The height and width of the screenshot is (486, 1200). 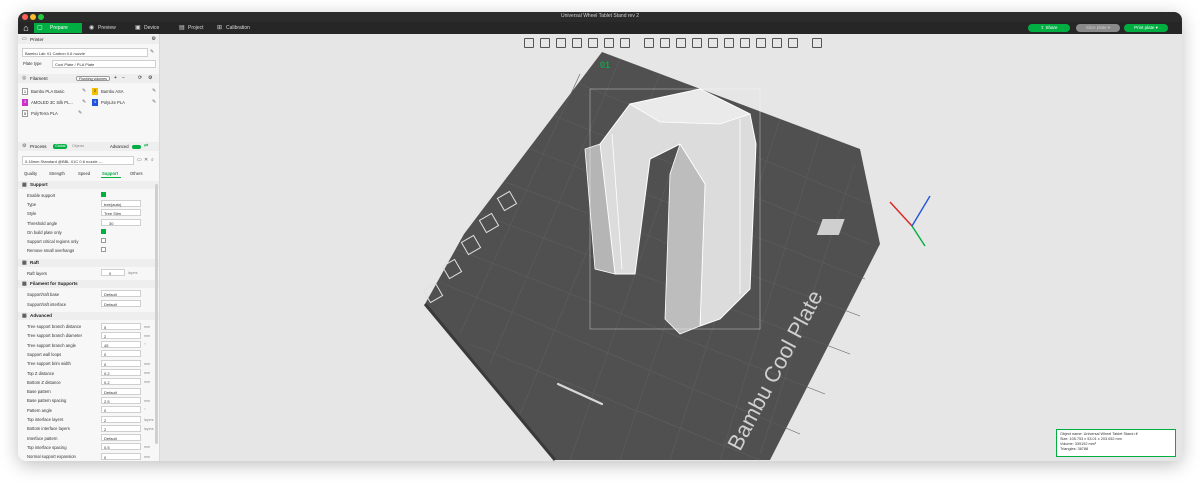 I want to click on advanced-setting-label: Base pattern spacing, so click(x=47, y=401).